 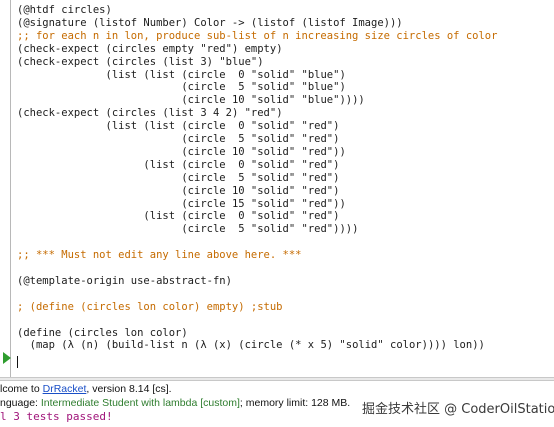 I want to click on text-cursor, so click(x=17, y=362).